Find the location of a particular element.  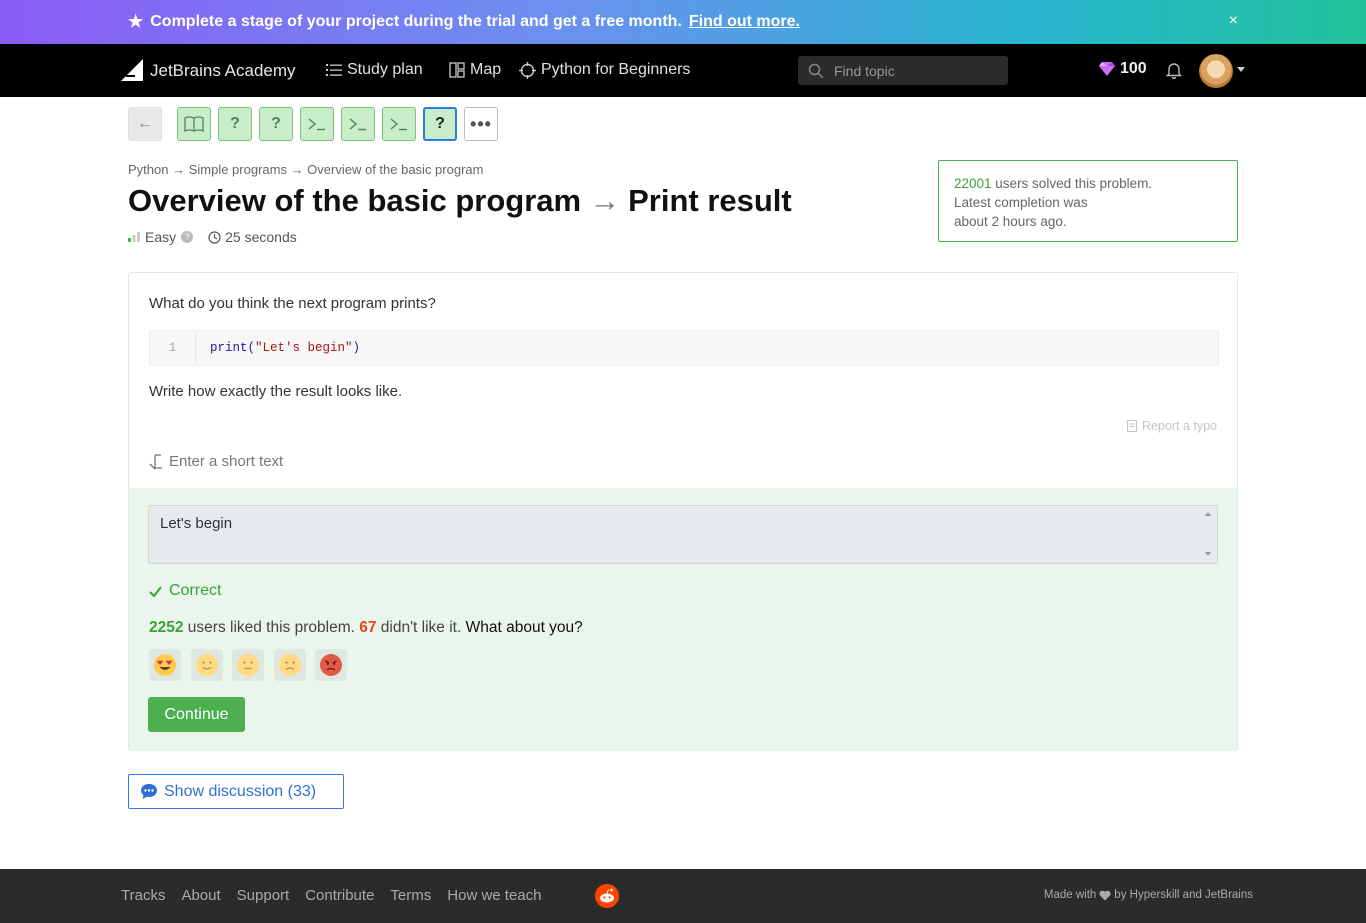

chat-bubble-icon is located at coordinates (149, 791).